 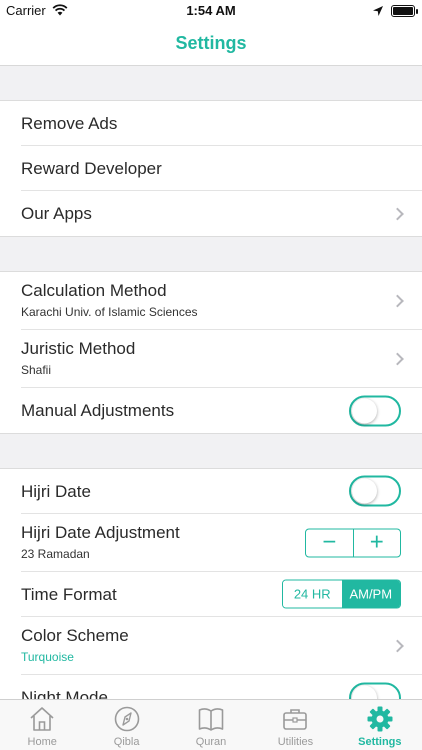 What do you see at coordinates (100, 532) in the screenshot?
I see `row-label: Hijri Date Adjustment` at bounding box center [100, 532].